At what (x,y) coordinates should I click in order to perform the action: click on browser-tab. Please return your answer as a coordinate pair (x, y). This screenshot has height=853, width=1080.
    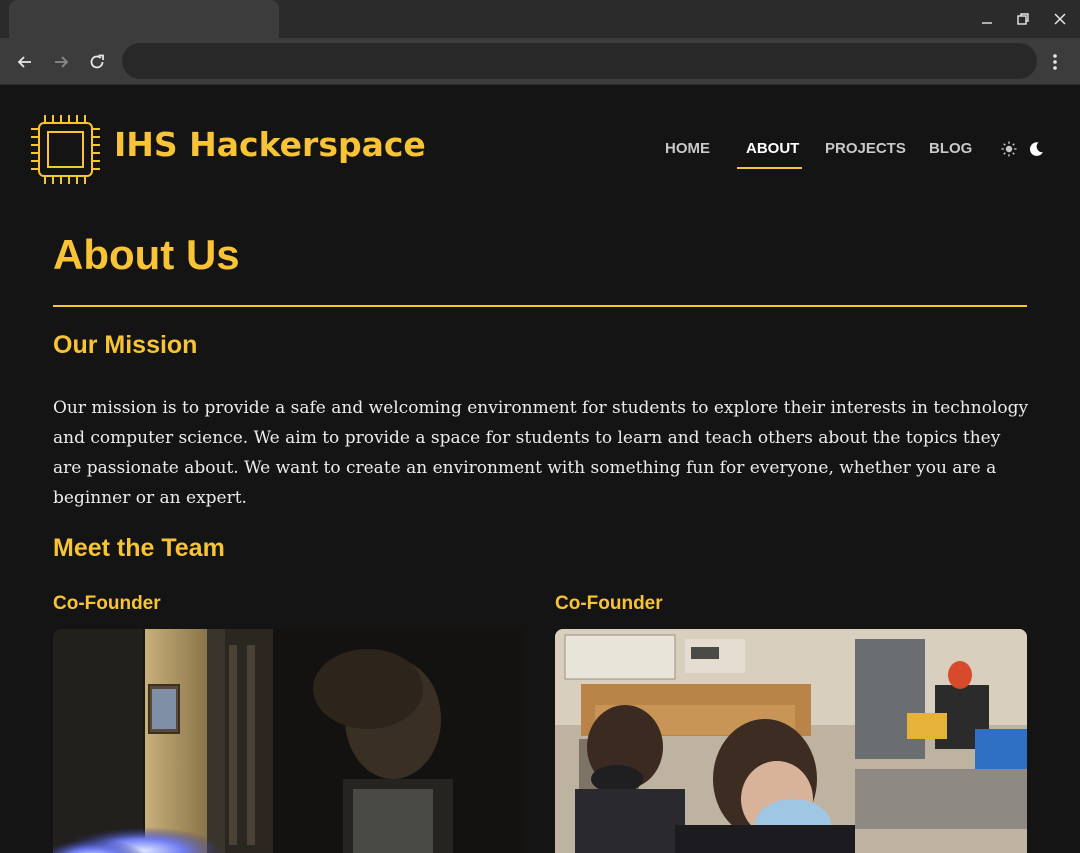
    Looking at the image, I should click on (144, 19).